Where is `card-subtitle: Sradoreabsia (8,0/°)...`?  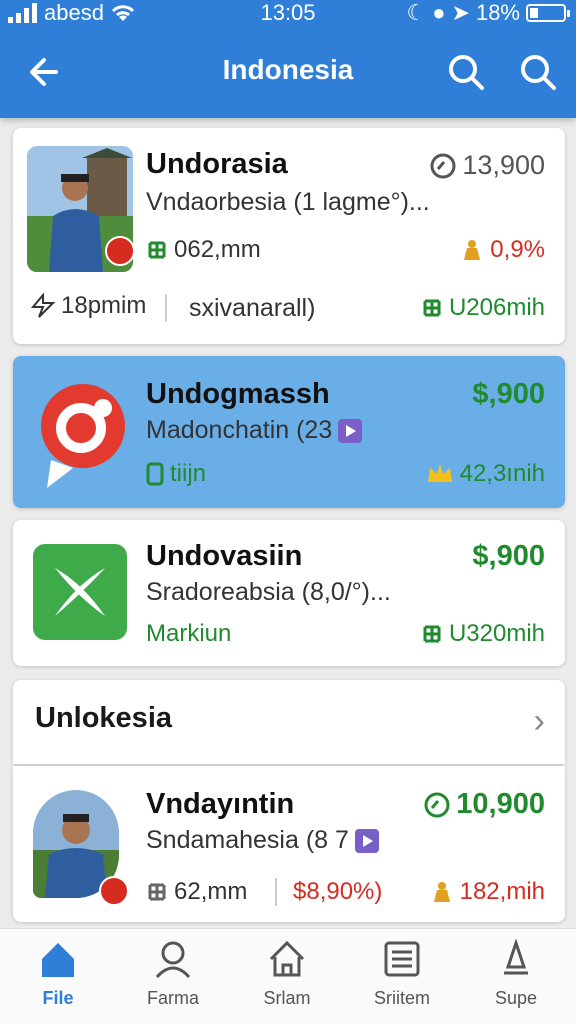 card-subtitle: Sradoreabsia (8,0/°)... is located at coordinates (268, 592).